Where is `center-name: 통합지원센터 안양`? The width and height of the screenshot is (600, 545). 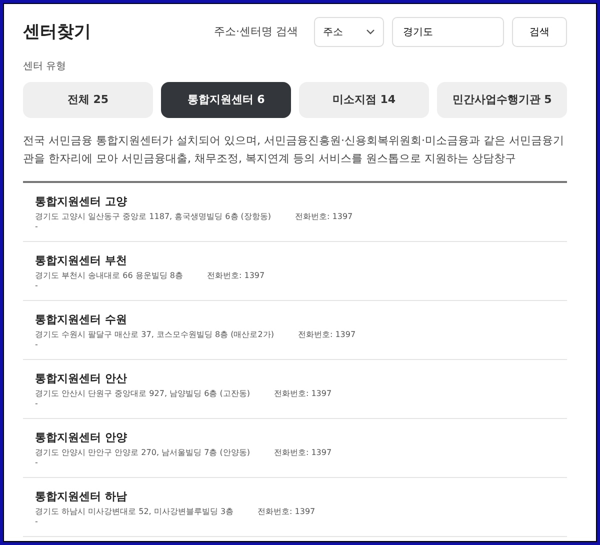
center-name: 통합지원센터 안양 is located at coordinates (81, 438).